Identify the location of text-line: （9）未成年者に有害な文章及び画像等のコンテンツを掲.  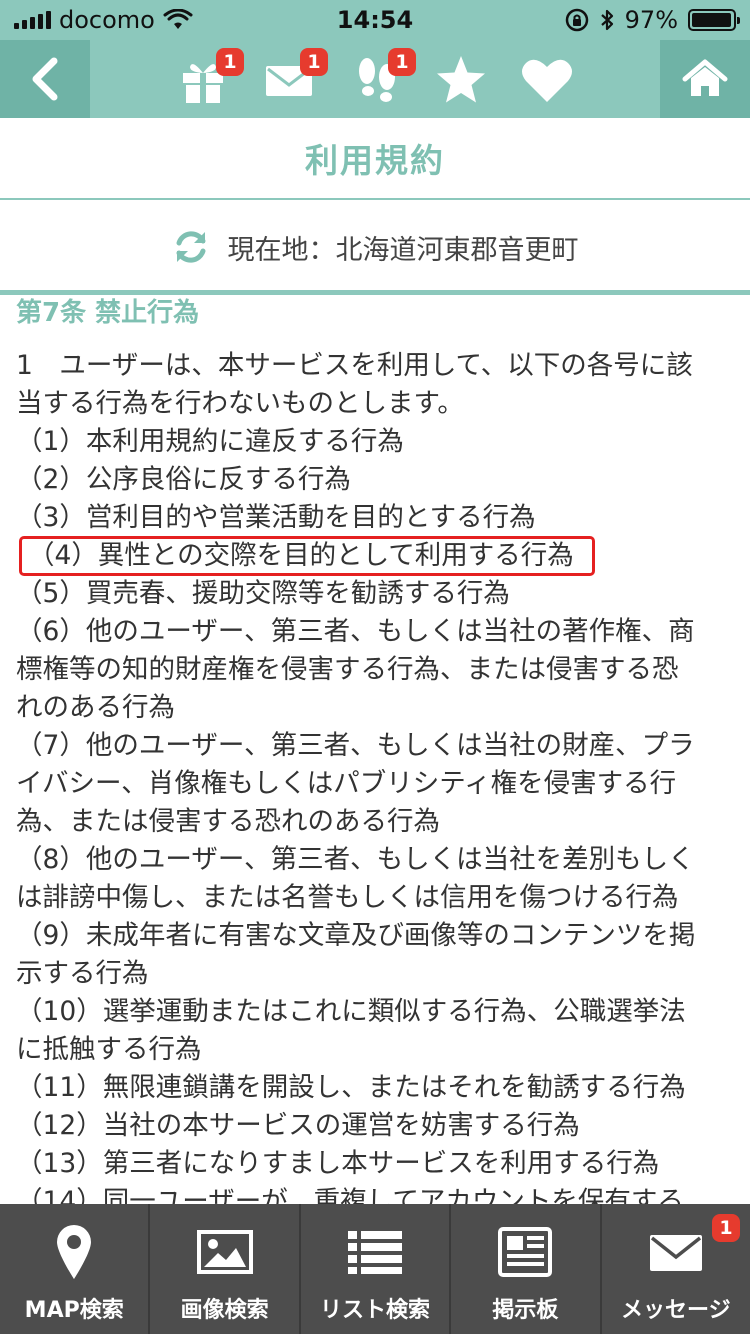
(356, 935).